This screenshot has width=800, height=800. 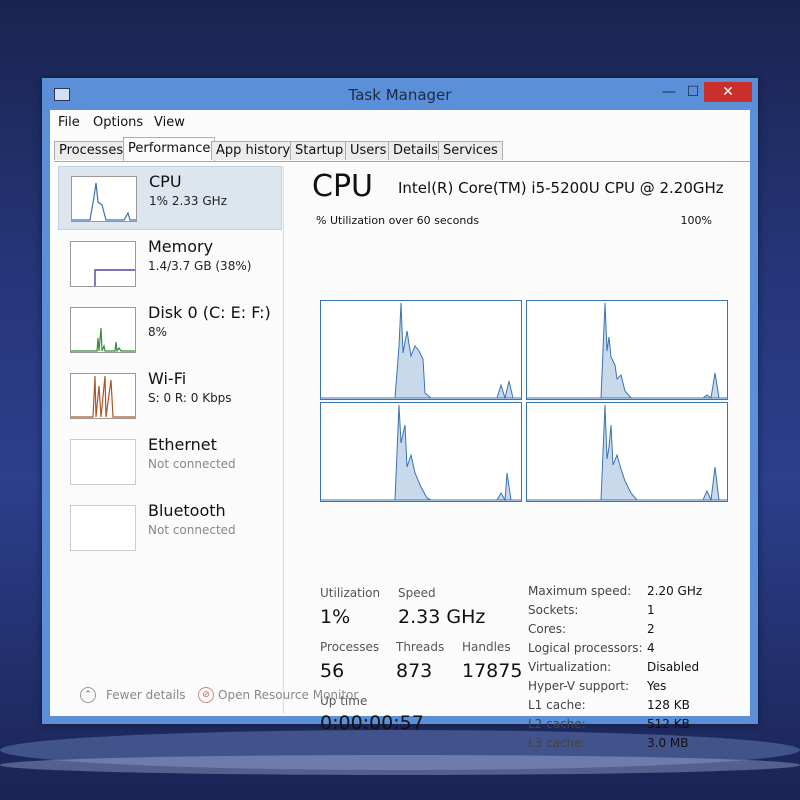 What do you see at coordinates (651, 629) in the screenshot?
I see `info-value: 2` at bounding box center [651, 629].